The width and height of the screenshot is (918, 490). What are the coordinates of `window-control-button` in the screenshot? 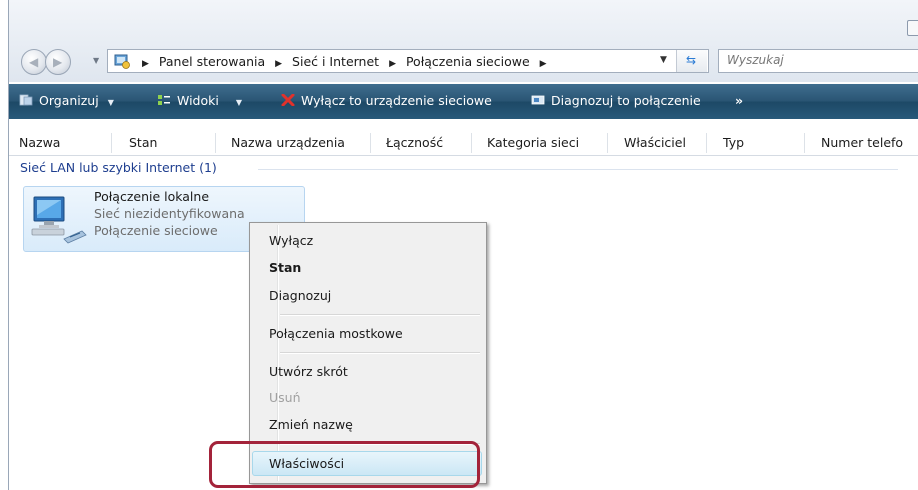 It's located at (912, 28).